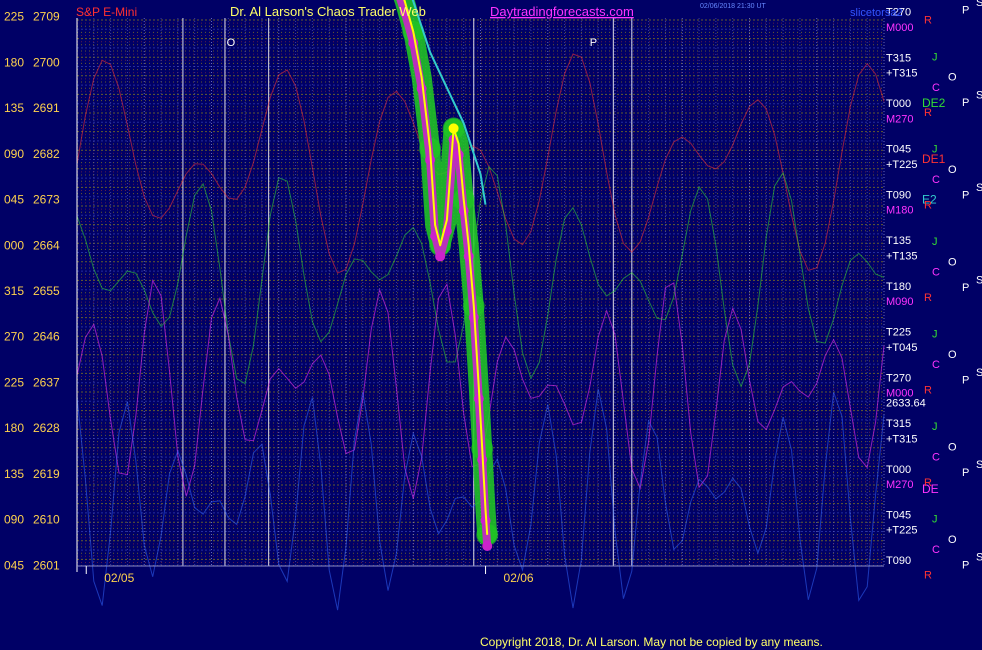  I want to click on x-tick-label: 02/06, so click(519, 578).